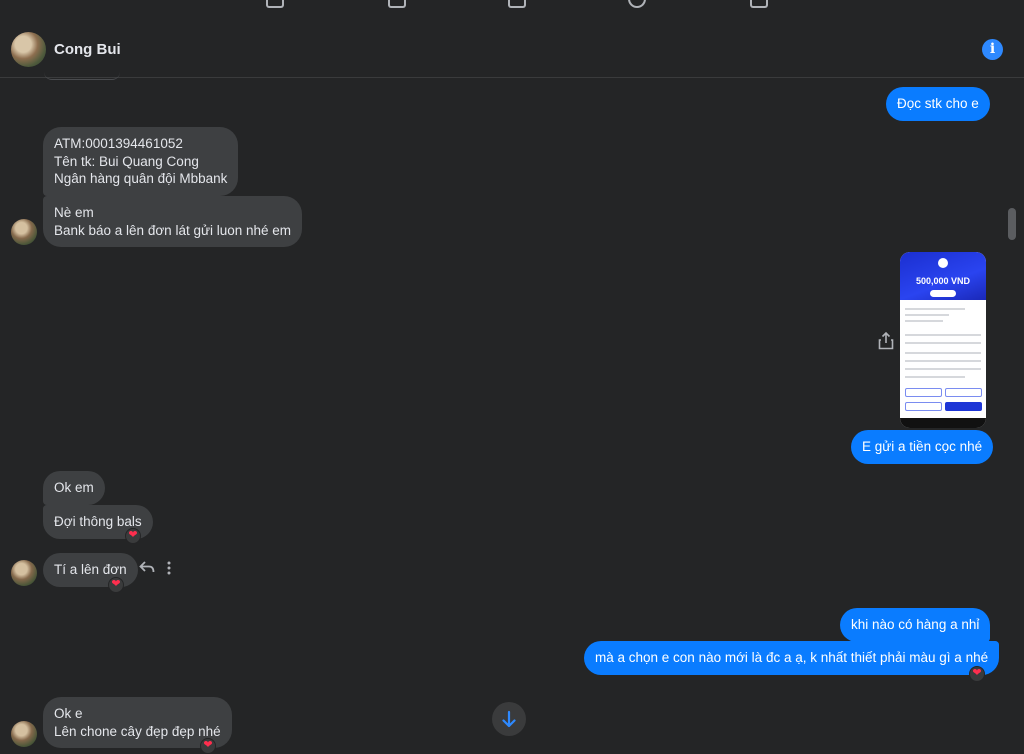 The width and height of the screenshot is (1024, 754). I want to click on scroll-to-bottom-button, so click(509, 719).